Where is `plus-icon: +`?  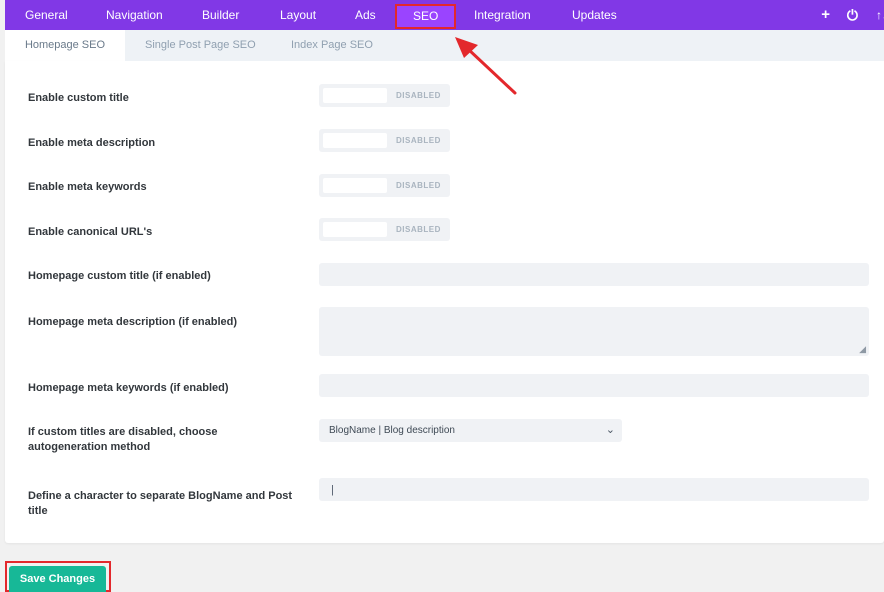 plus-icon: + is located at coordinates (825, 15).